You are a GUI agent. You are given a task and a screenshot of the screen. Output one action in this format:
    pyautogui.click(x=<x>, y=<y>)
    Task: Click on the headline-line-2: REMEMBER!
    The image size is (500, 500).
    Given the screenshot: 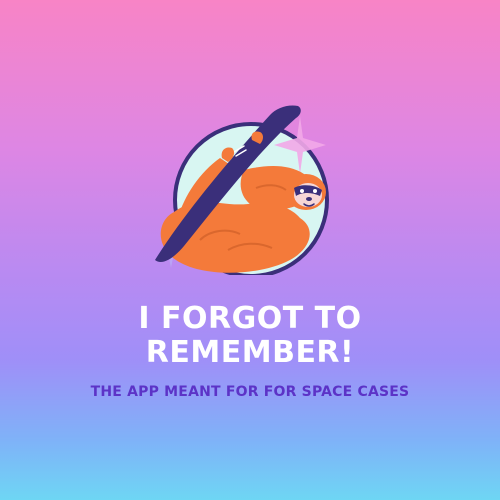 What is the action you would take?
    pyautogui.click(x=250, y=352)
    